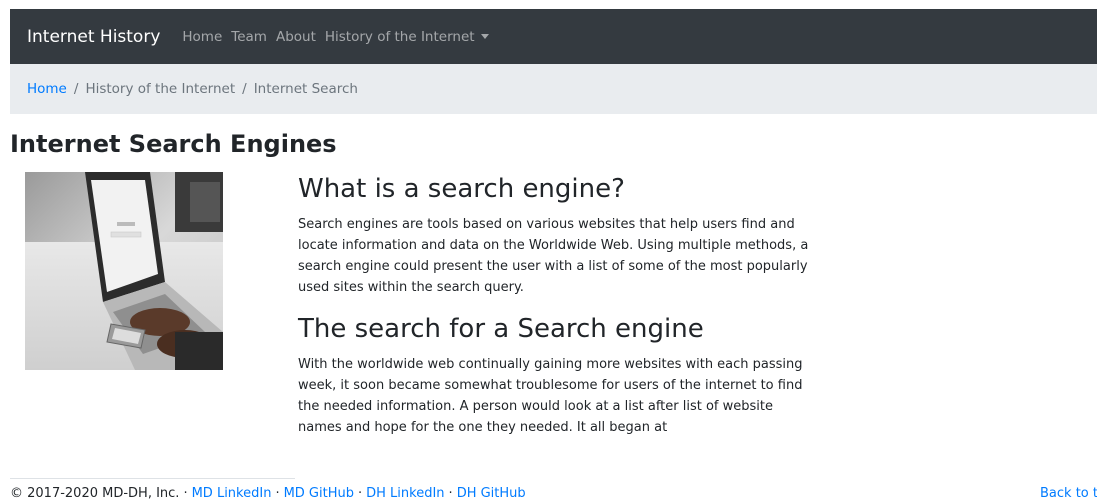  Describe the element at coordinates (461, 189) in the screenshot. I see `section-heading-what-is: What is a search engine?` at that location.